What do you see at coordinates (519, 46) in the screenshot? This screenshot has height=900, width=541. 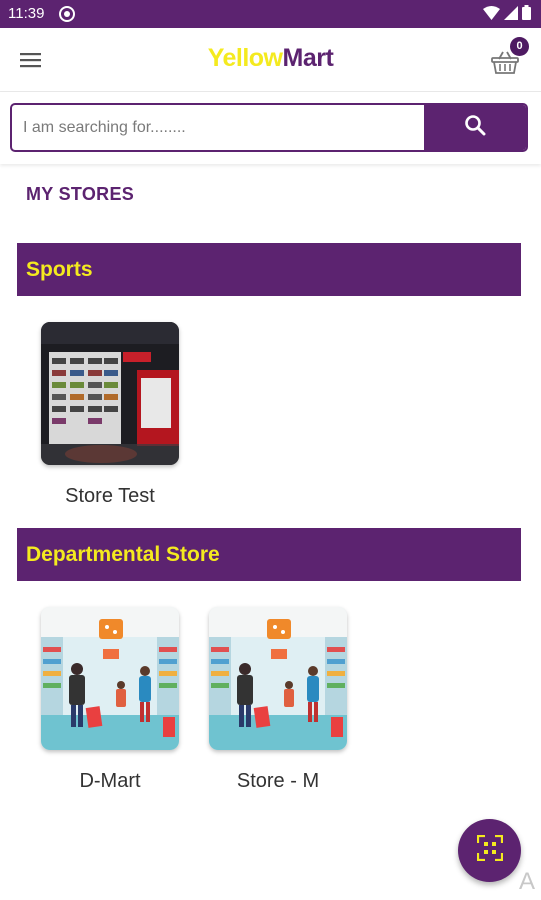 I see `cart-count-badge: 0` at bounding box center [519, 46].